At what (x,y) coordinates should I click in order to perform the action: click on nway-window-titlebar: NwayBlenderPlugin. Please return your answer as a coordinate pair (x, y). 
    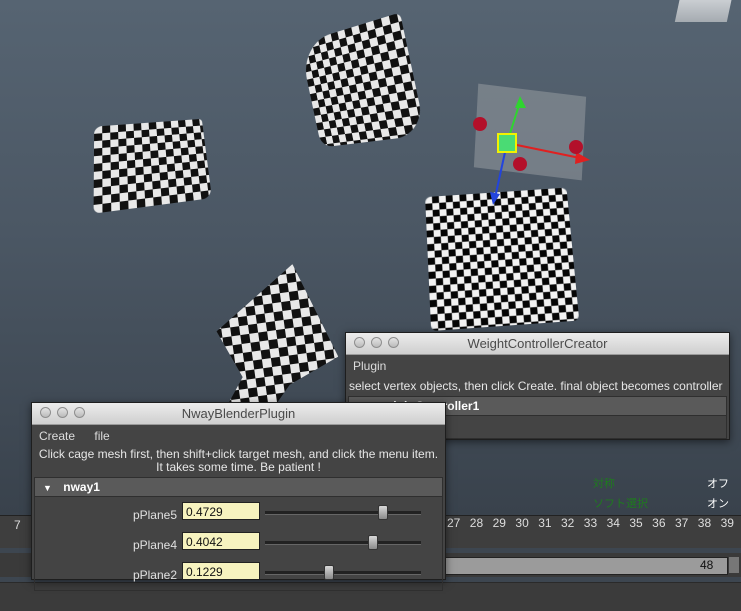
    Looking at the image, I should click on (238, 414).